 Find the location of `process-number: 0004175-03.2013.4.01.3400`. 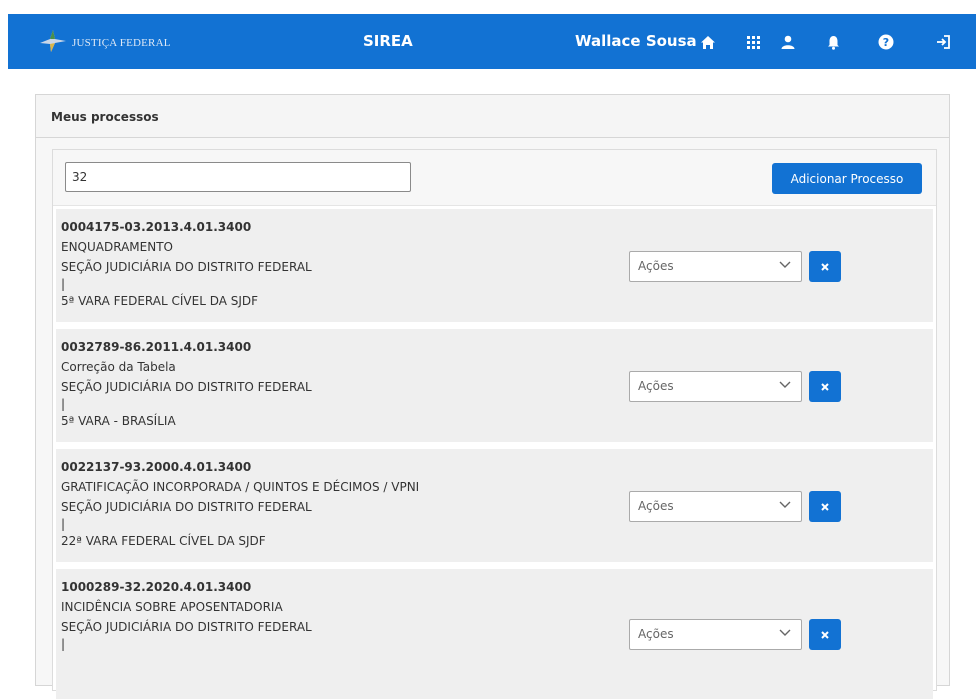

process-number: 0004175-03.2013.4.01.3400 is located at coordinates (186, 227).